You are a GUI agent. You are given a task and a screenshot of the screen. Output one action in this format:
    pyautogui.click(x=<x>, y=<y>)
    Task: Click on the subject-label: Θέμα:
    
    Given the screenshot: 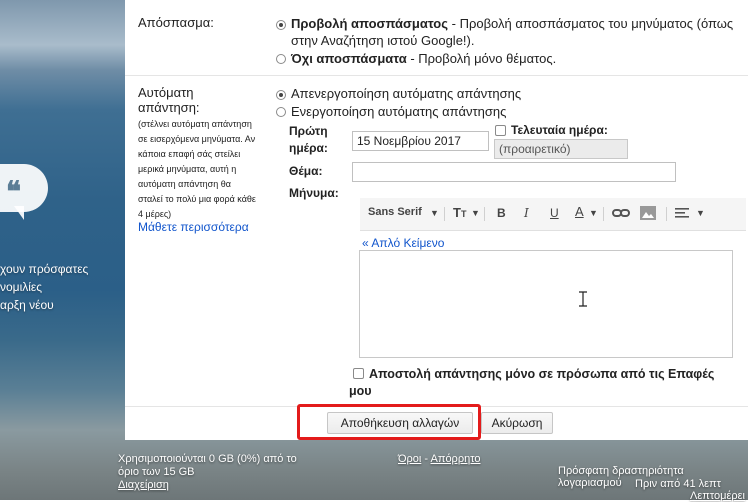 What is the action you would take?
    pyautogui.click(x=306, y=171)
    